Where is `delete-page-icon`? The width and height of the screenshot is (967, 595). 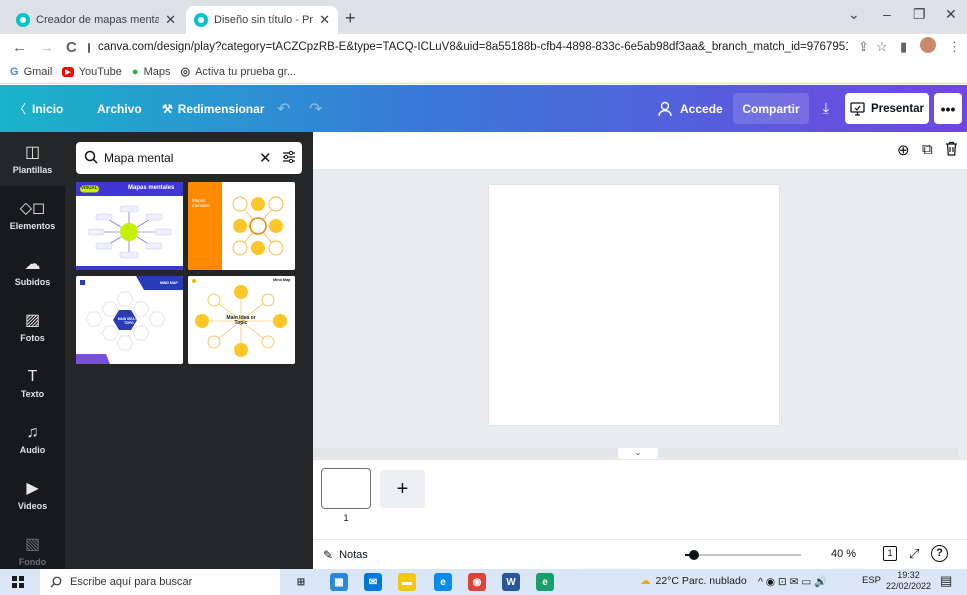
delete-page-icon is located at coordinates (951, 150).